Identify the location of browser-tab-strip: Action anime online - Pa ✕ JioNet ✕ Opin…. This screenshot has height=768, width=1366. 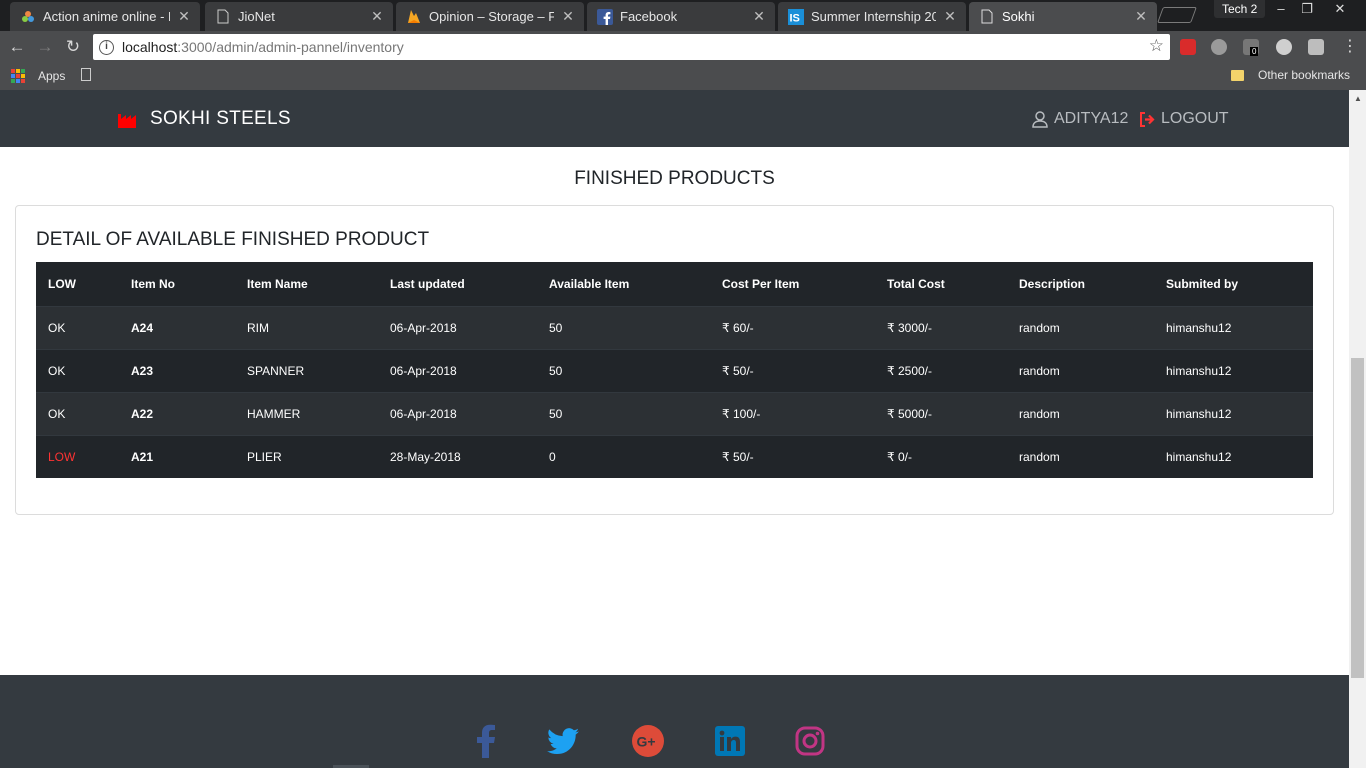
(683, 15).